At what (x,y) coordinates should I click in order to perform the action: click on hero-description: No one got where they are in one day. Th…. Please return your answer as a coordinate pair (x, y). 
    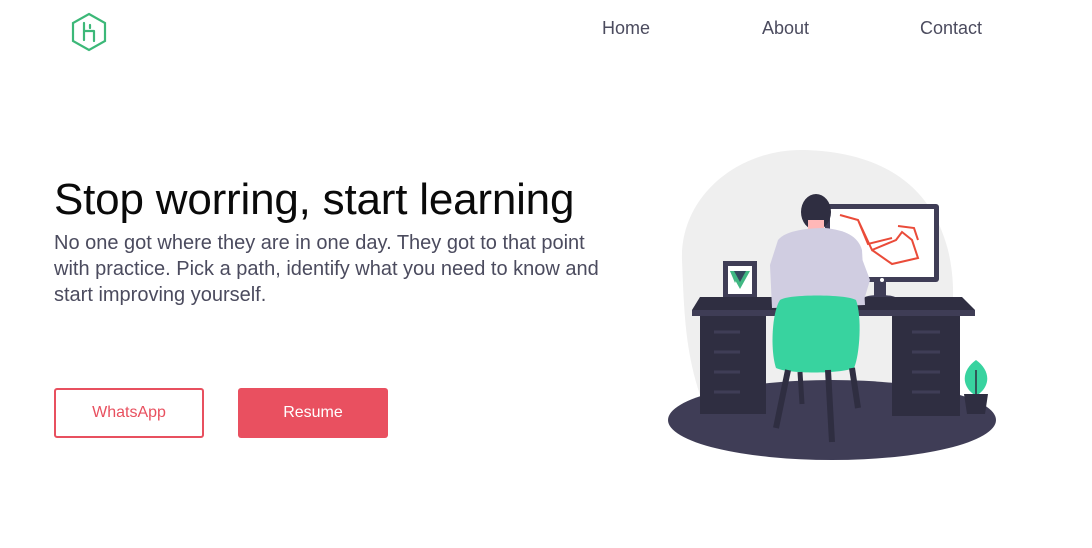
    Looking at the image, I should click on (326, 269).